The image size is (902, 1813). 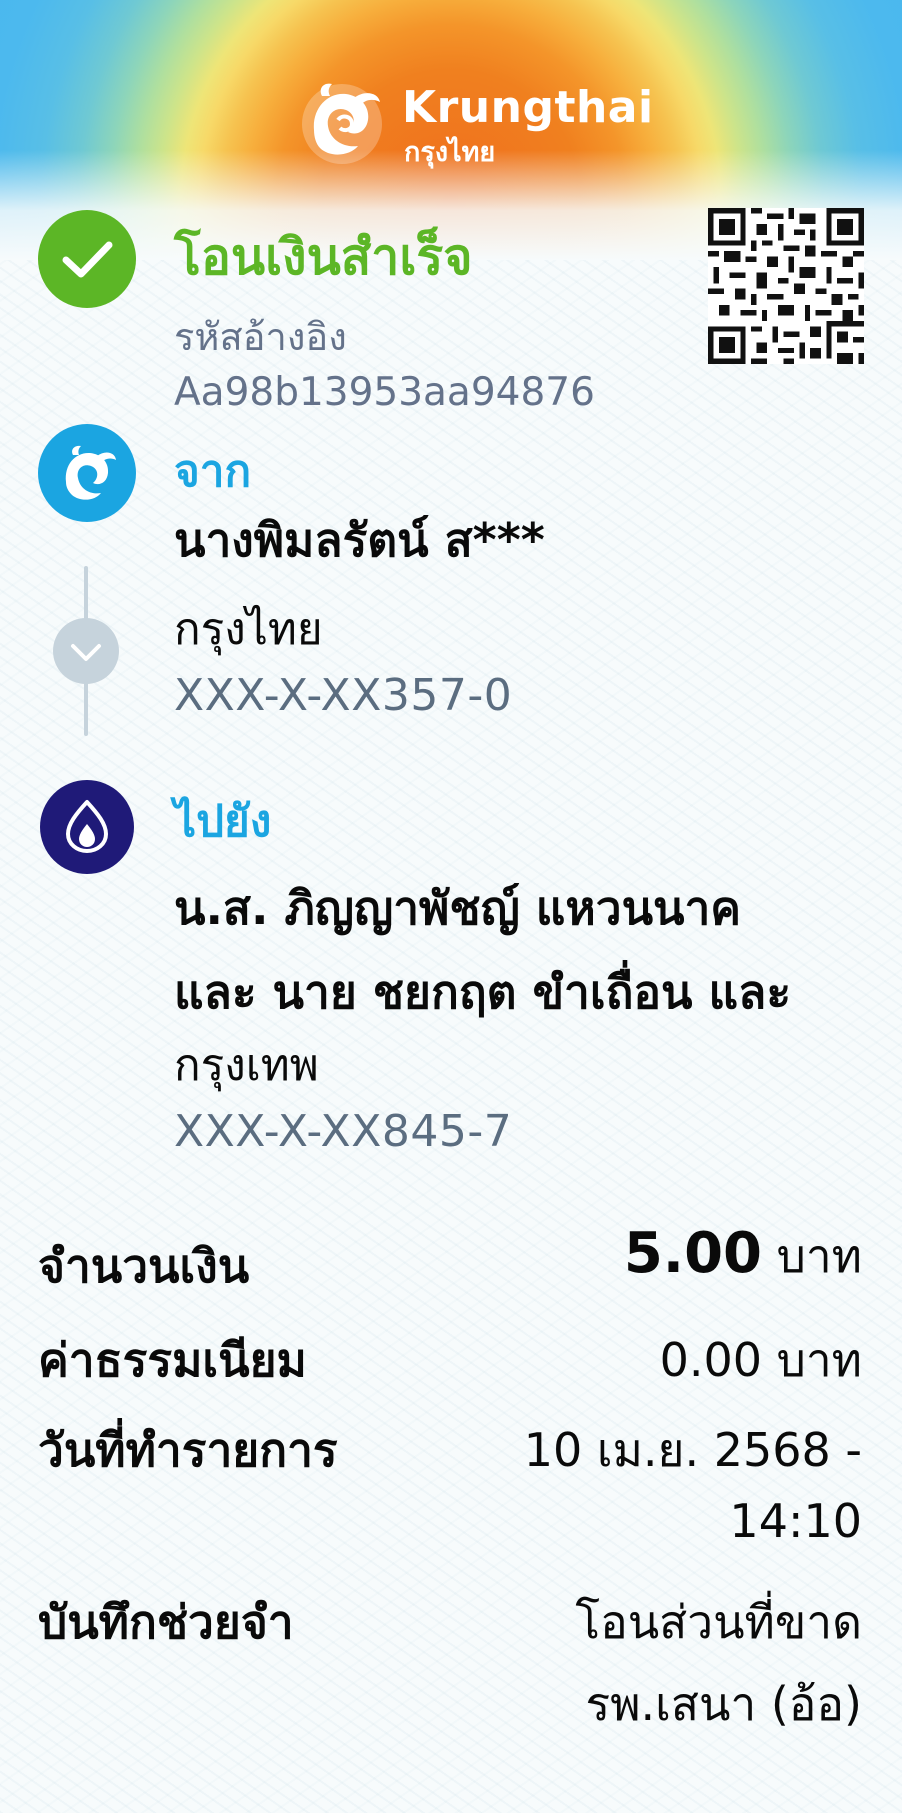 I want to click on qr-code-icon, so click(x=786, y=286).